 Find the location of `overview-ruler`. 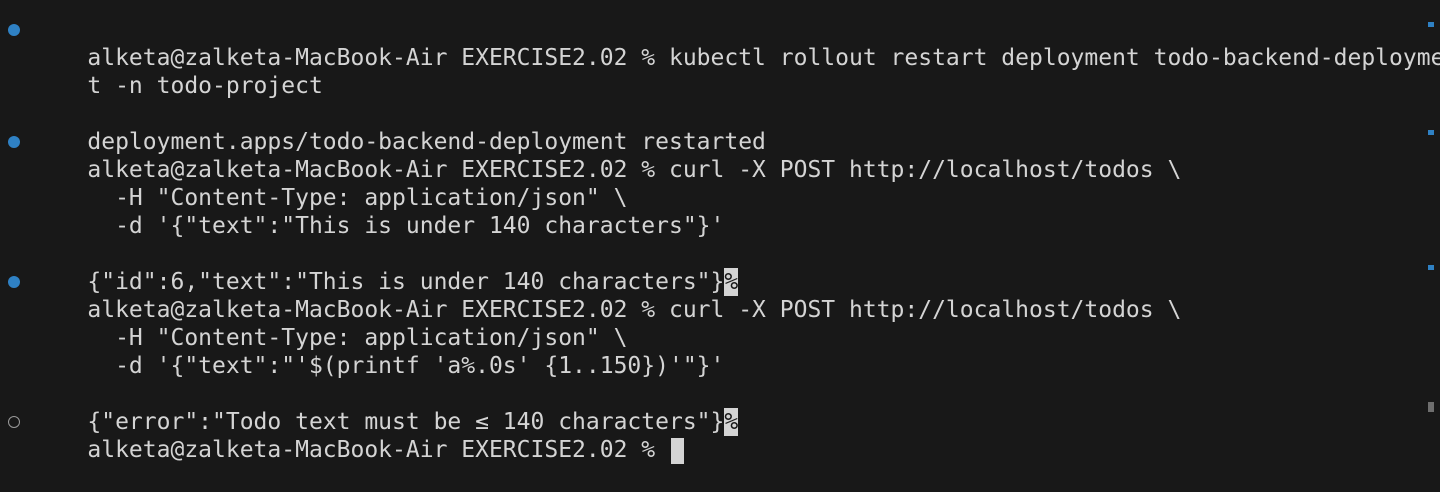

overview-ruler is located at coordinates (1432, 241).